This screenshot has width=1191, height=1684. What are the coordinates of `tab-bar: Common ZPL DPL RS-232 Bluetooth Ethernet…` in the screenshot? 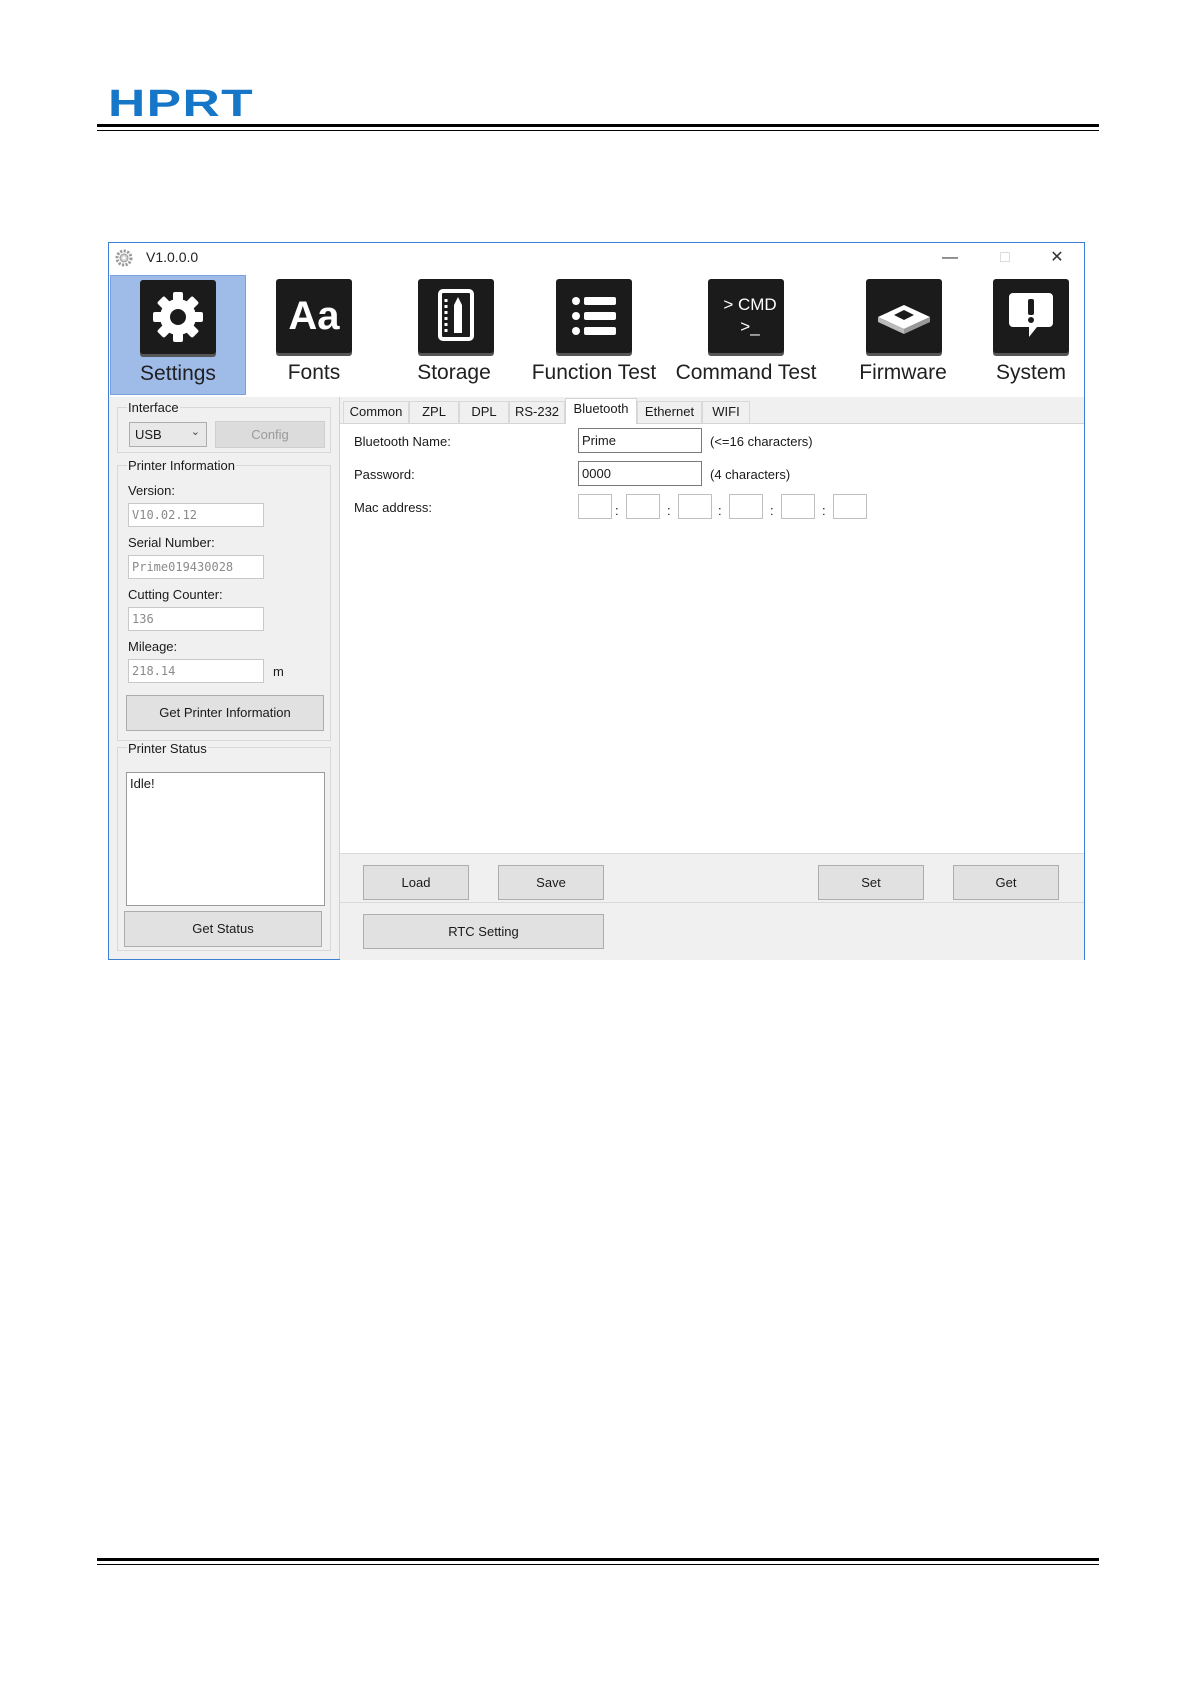 It's located at (712, 410).